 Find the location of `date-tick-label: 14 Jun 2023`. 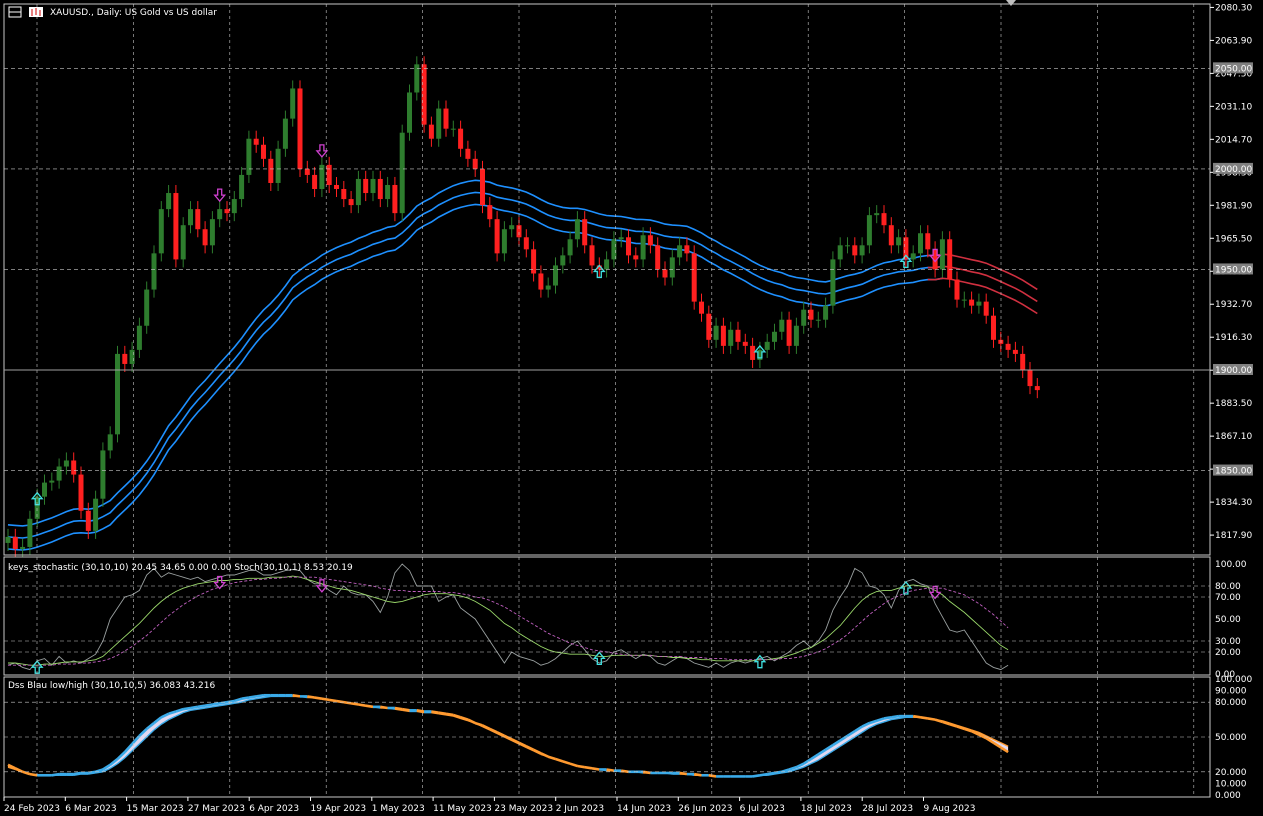

date-tick-label: 14 Jun 2023 is located at coordinates (644, 809).